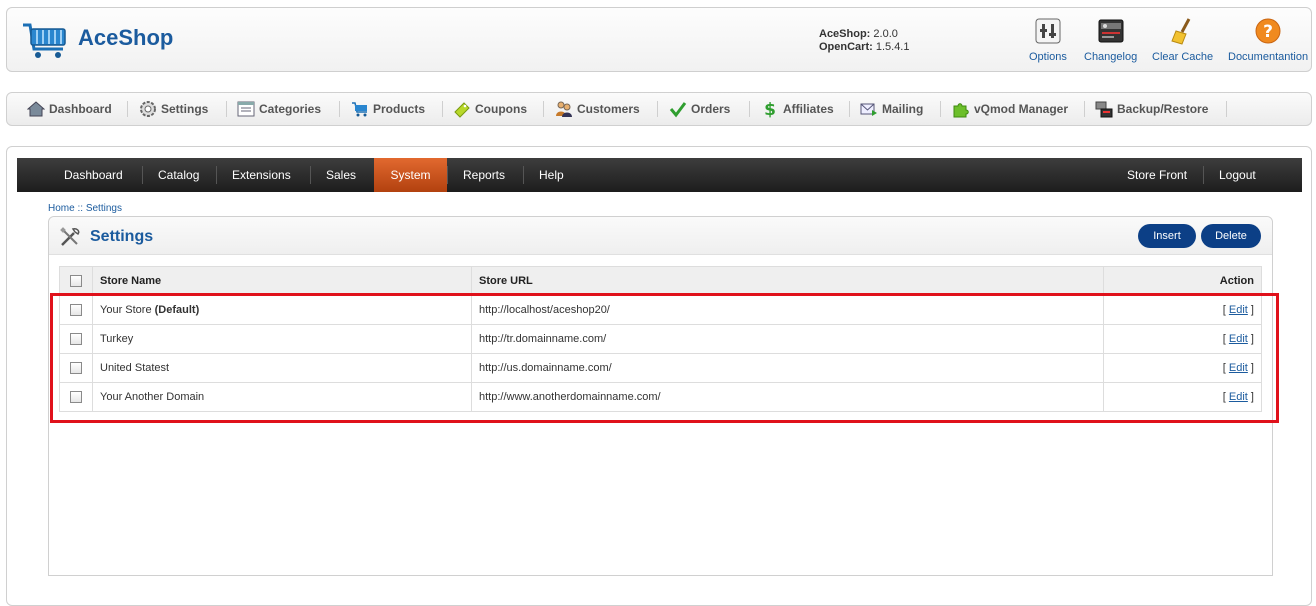 The width and height of the screenshot is (1316, 606). I want to click on breadcrumb: Home :: Settings, so click(85, 208).